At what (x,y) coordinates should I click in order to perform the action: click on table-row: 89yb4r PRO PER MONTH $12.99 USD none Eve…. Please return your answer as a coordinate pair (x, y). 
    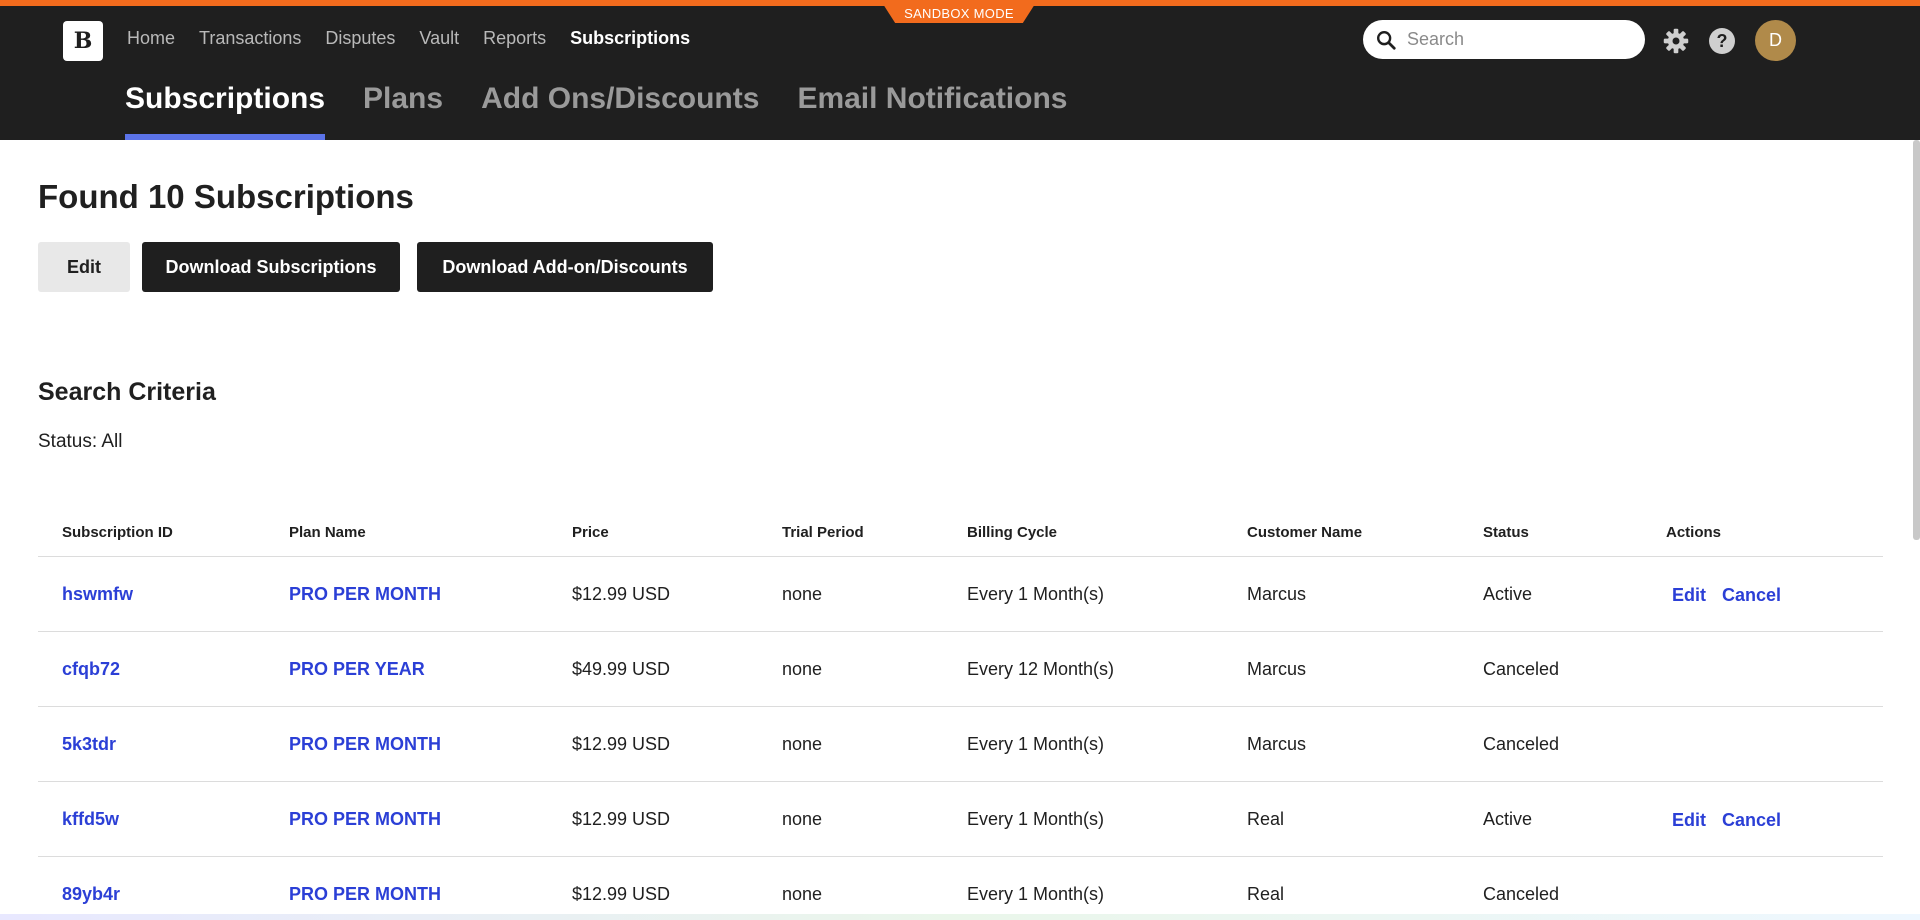
    Looking at the image, I should click on (960, 888).